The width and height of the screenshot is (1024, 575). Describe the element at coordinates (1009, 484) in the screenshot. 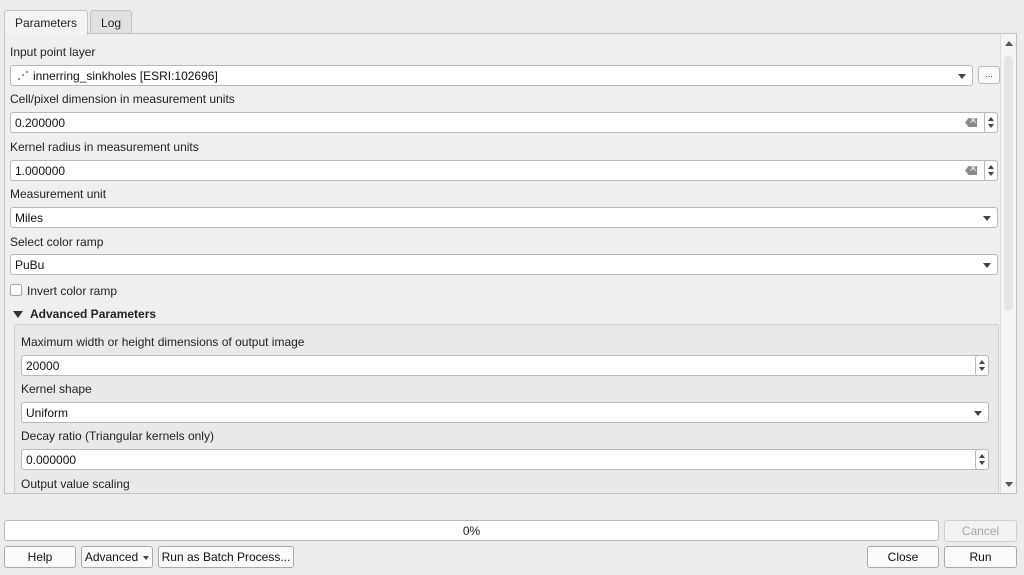

I see `scroll-down-icon` at that location.